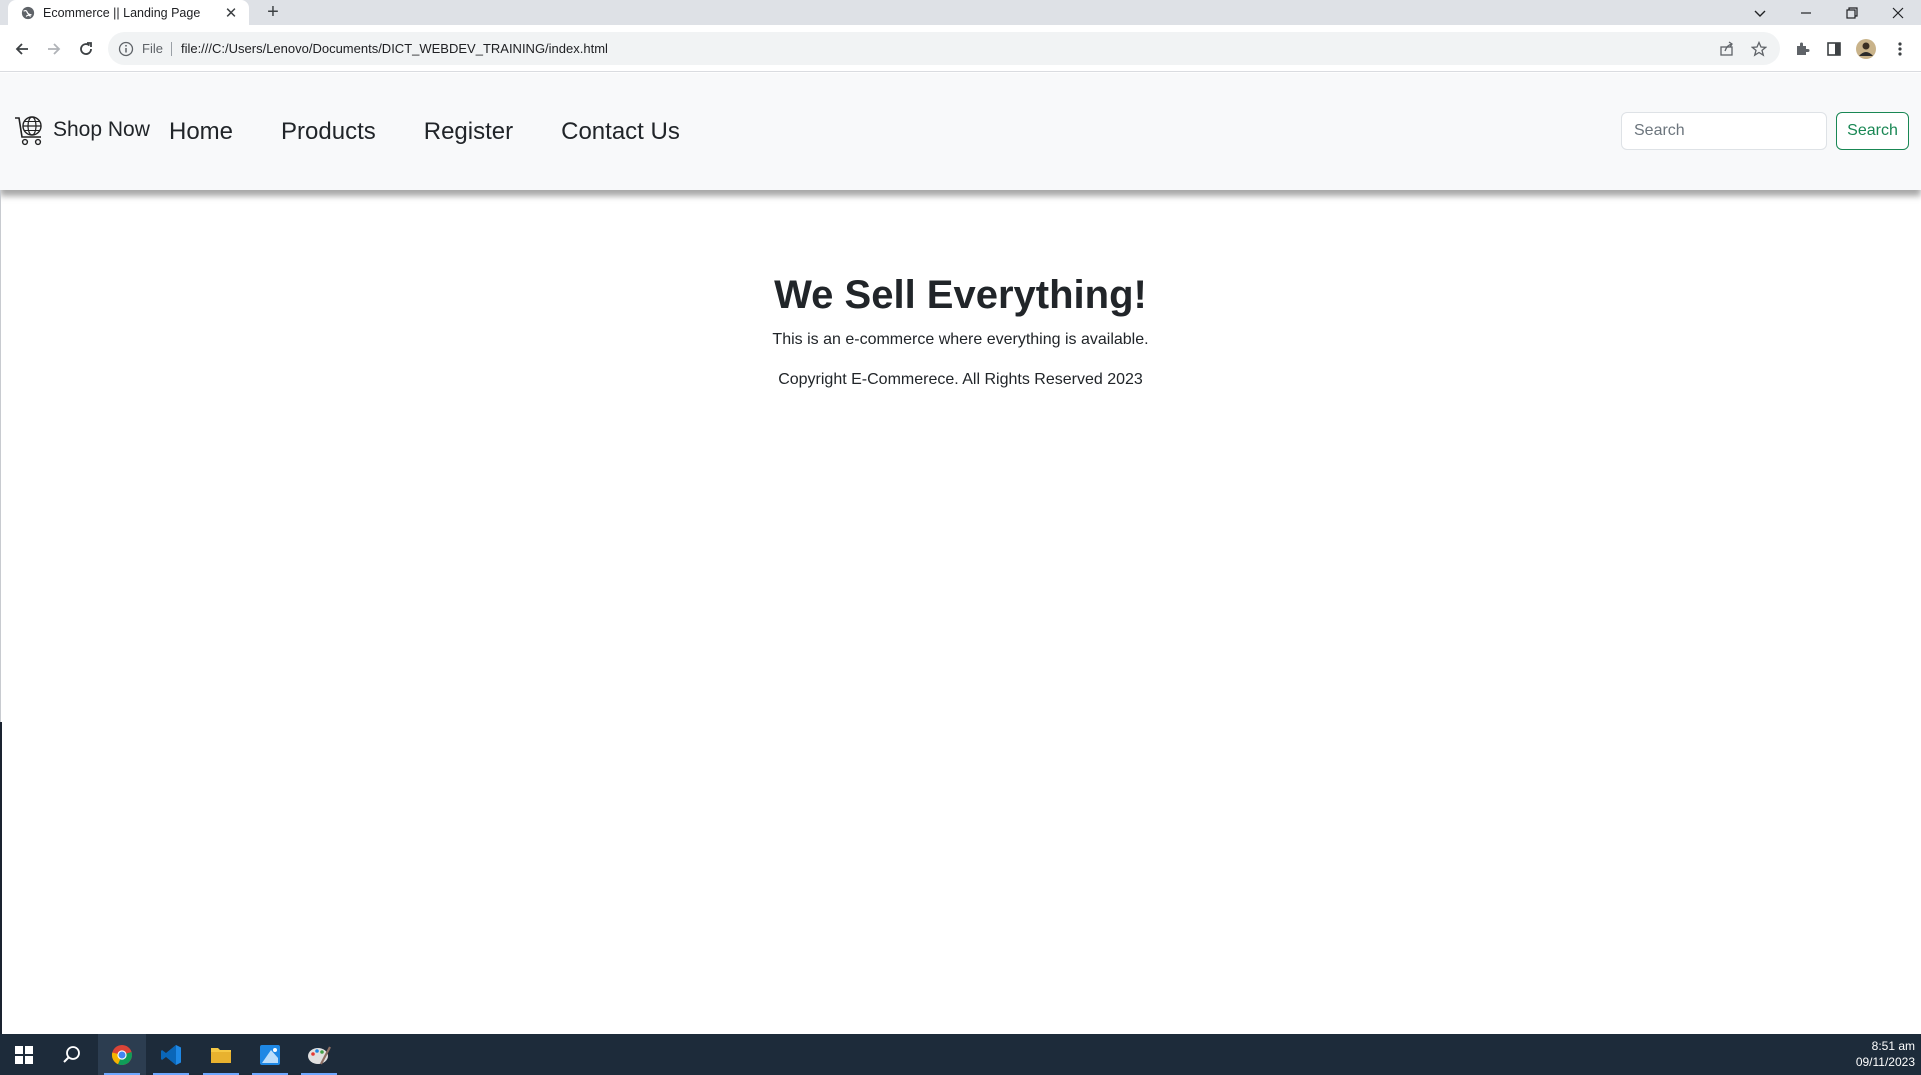  What do you see at coordinates (960, 1054) in the screenshot?
I see `windows-taskbar: 8:51 am 09/11/2023` at bounding box center [960, 1054].